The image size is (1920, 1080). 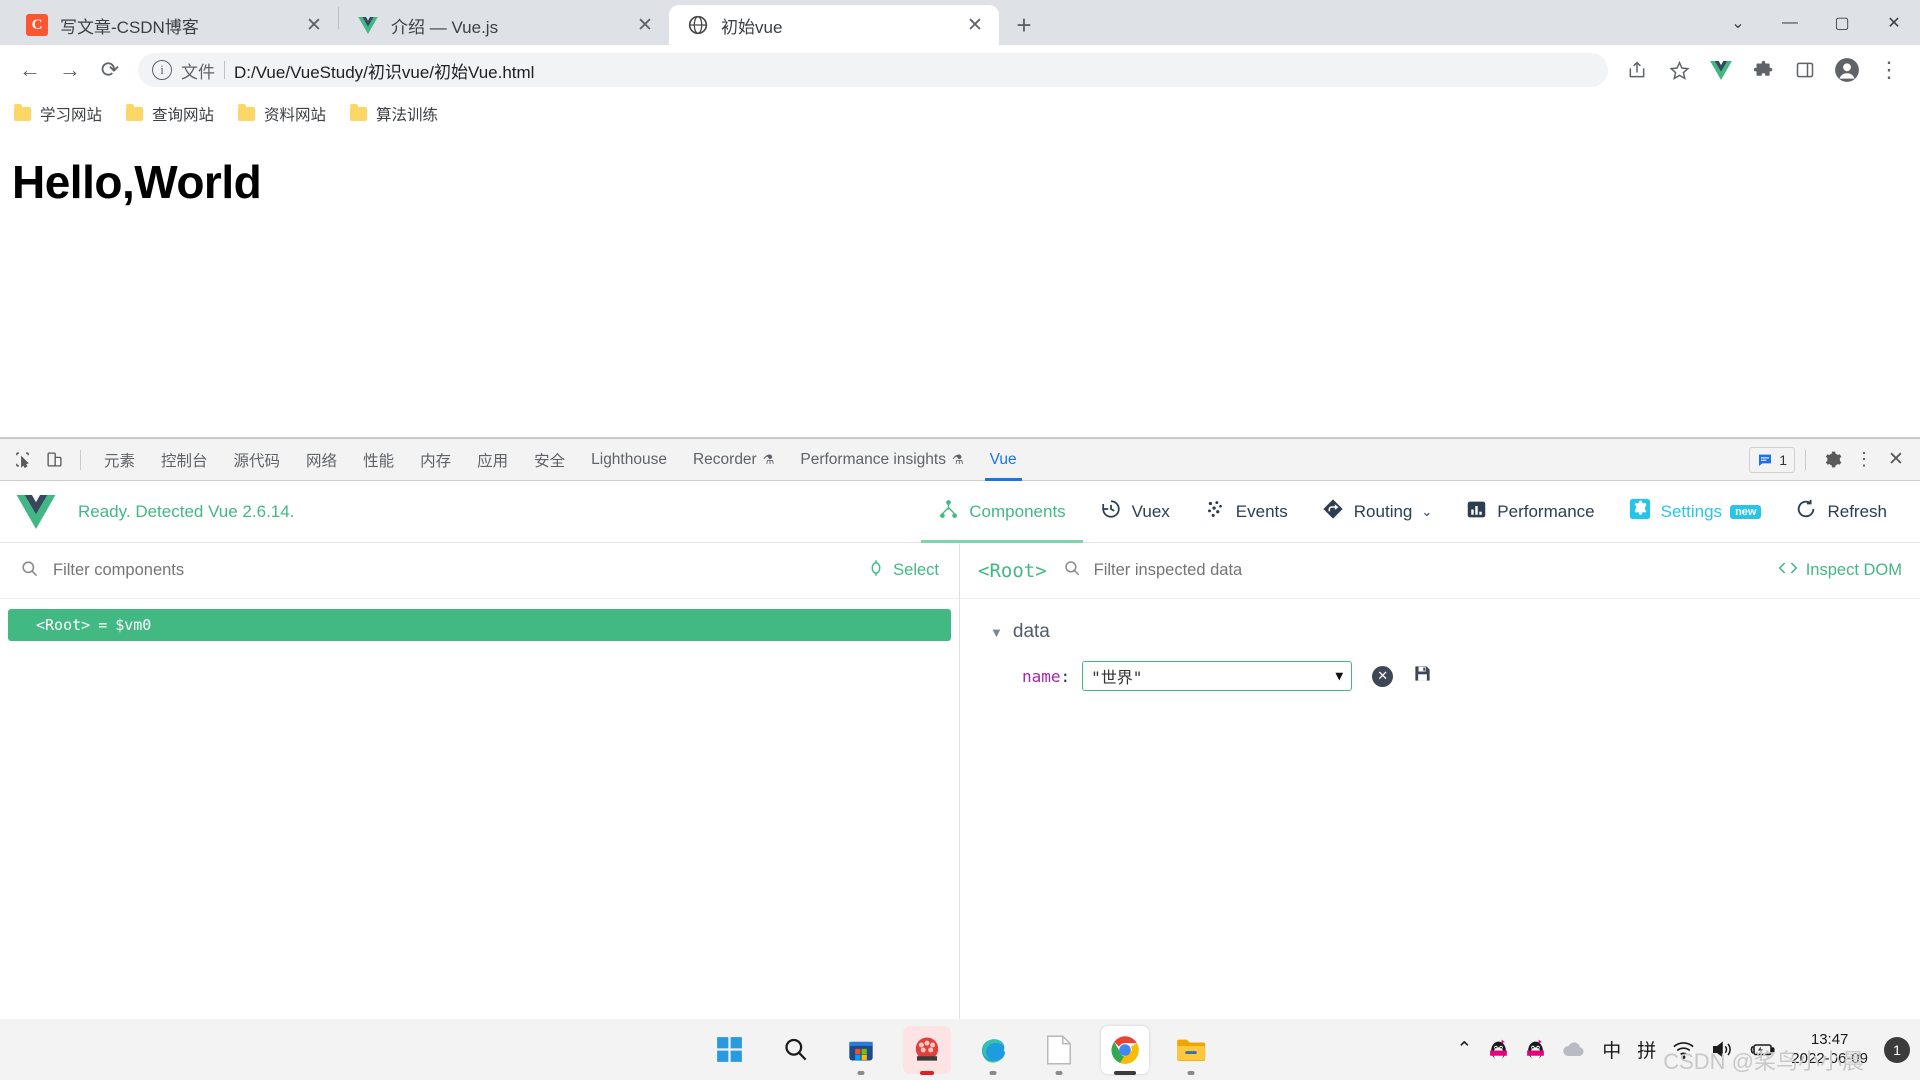 I want to click on devtools-tab-sources: 源代码, so click(x=257, y=460).